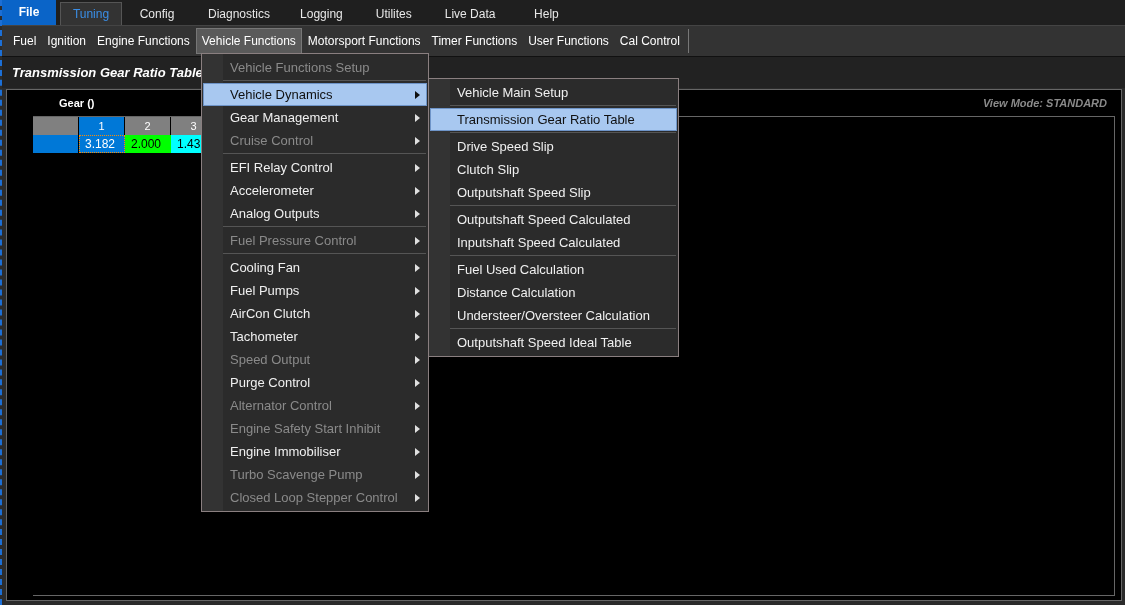  Describe the element at coordinates (553, 119) in the screenshot. I see `menu-item: Transmission Gear Ratio Table` at that location.